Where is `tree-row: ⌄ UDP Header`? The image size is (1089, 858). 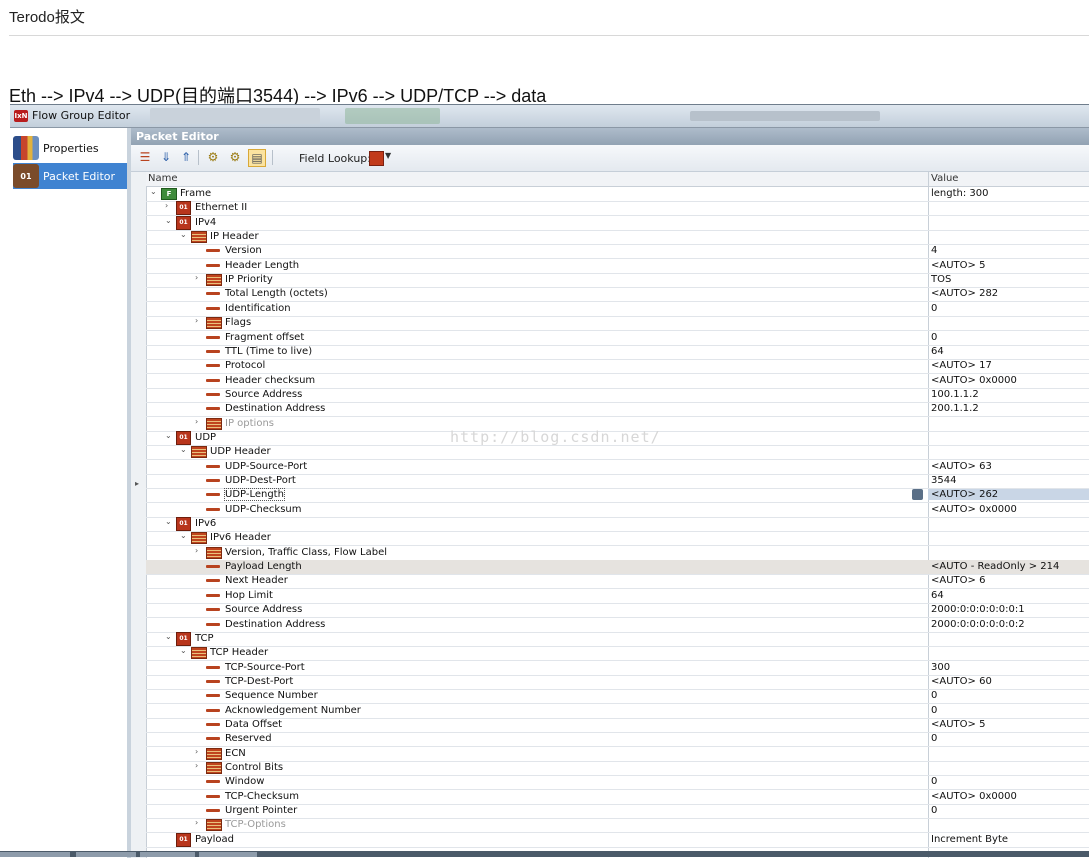
tree-row: ⌄ UDP Header is located at coordinates (617, 453).